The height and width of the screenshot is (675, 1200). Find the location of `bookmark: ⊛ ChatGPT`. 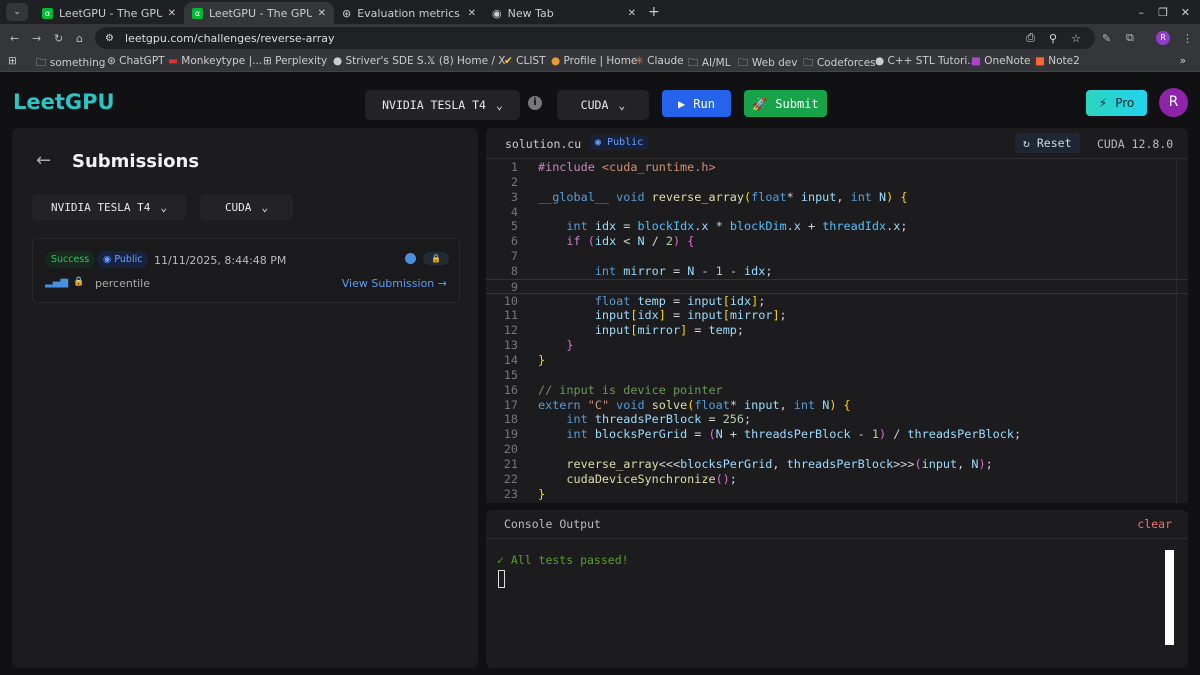

bookmark: ⊛ ChatGPT is located at coordinates (136, 61).